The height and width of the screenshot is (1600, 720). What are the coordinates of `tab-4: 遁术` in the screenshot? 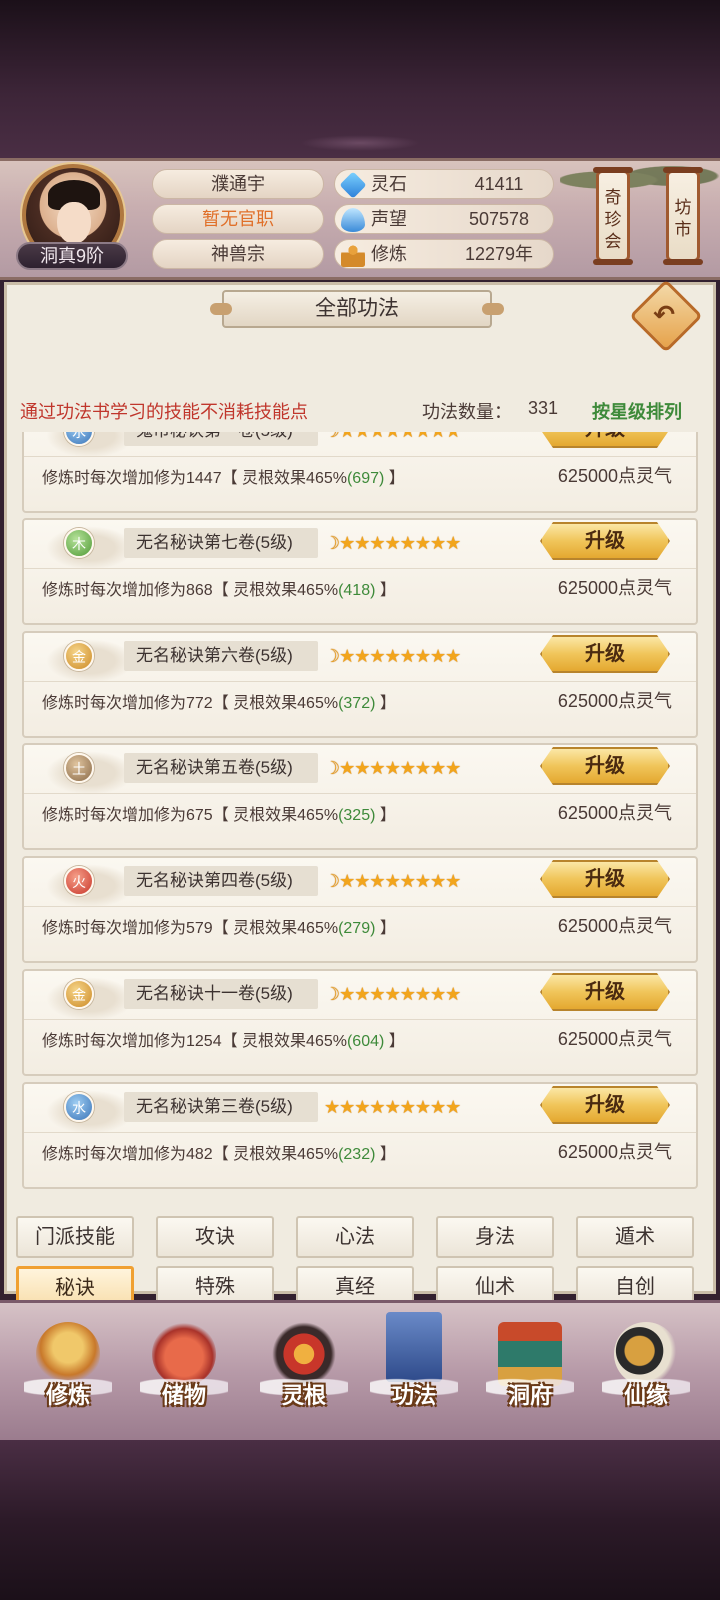 It's located at (635, 1237).